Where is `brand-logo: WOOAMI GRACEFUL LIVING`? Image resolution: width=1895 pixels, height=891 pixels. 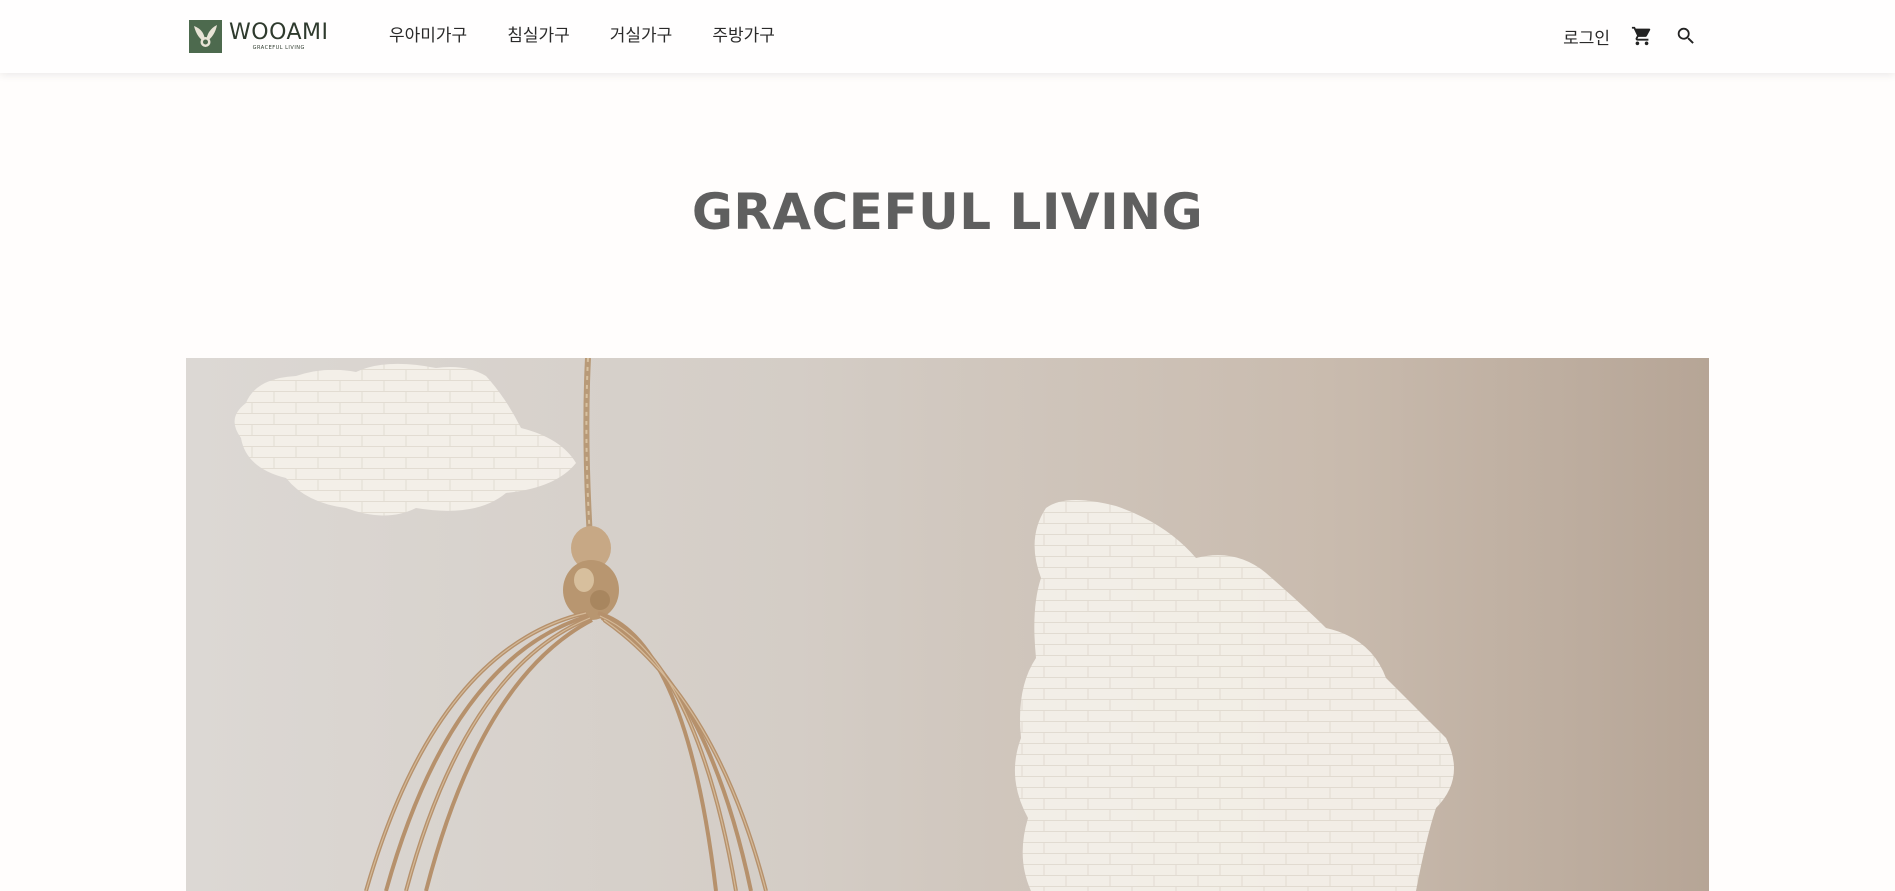
brand-logo: WOOAMI GRACEFUL LIVING is located at coordinates (259, 36).